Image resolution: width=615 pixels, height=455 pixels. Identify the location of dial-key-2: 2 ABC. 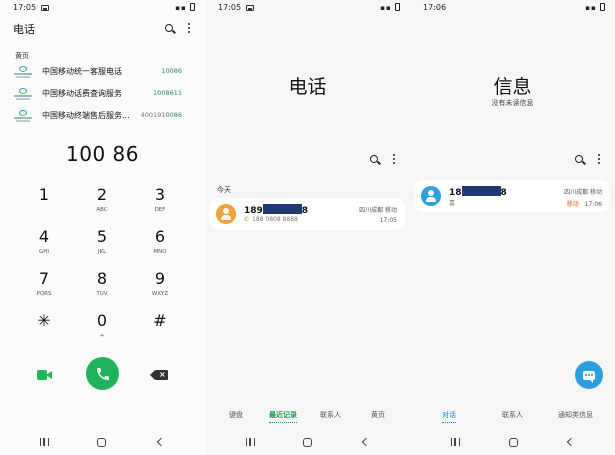
(102, 204).